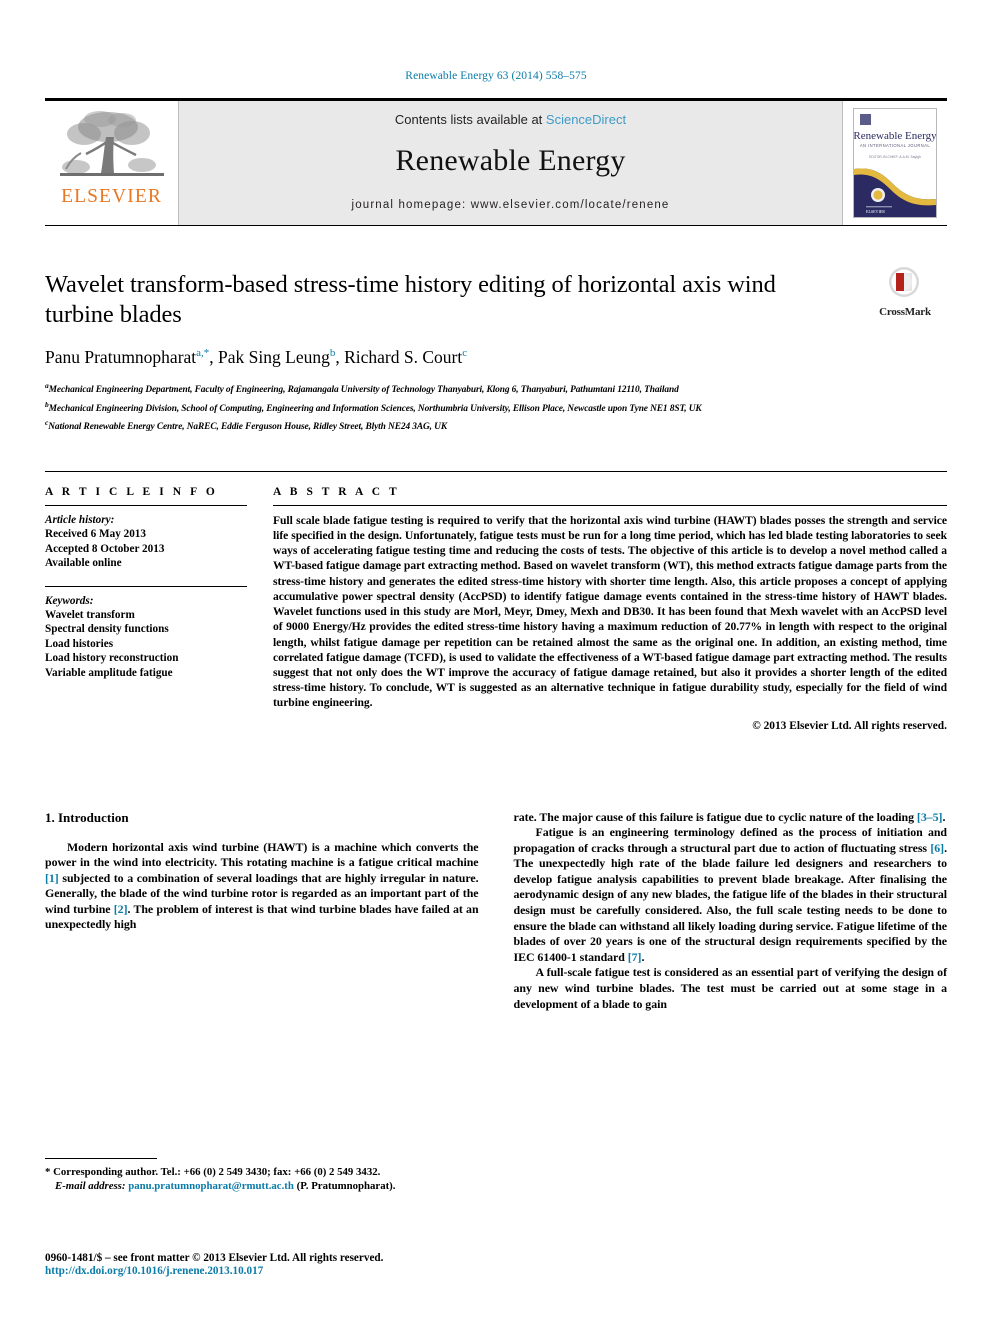 This screenshot has width=992, height=1323. What do you see at coordinates (146, 505) in the screenshot?
I see `article-info-divider` at bounding box center [146, 505].